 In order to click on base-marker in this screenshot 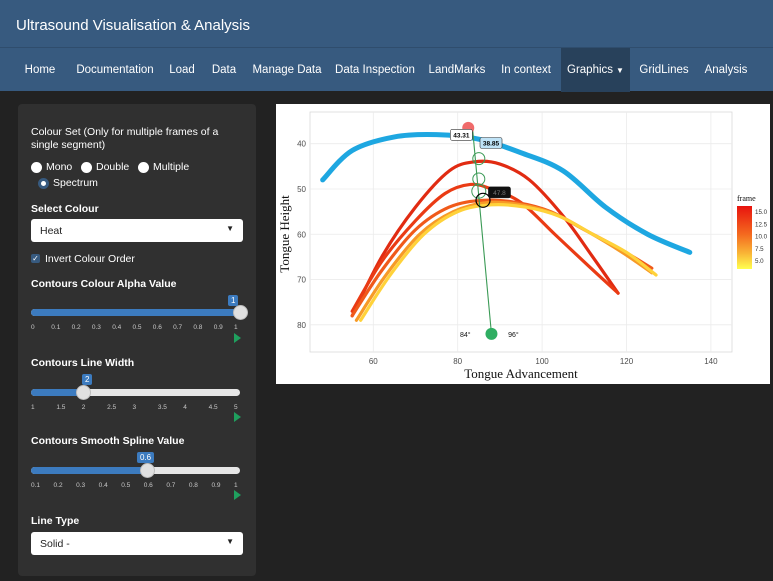, I will do `click(491, 333)`.